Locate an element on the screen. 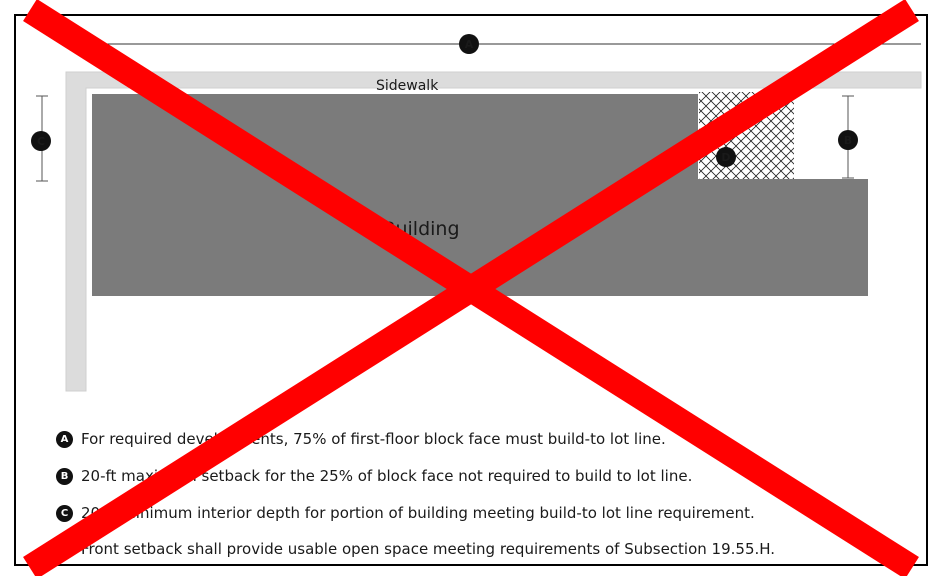 This screenshot has width=938, height=576. marker-a: A is located at coordinates (469, 44).